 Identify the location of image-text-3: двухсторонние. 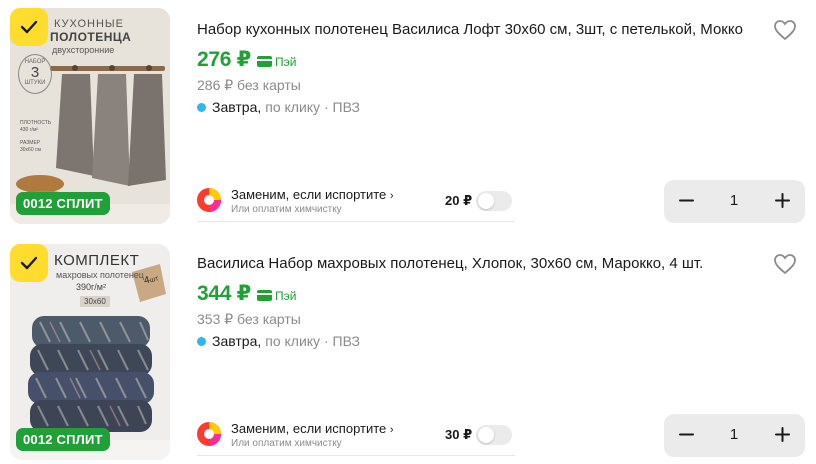
(83, 50).